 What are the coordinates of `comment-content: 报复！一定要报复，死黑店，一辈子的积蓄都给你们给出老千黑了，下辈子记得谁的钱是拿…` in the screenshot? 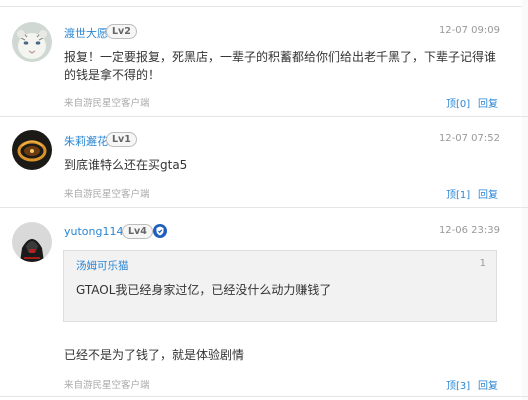 It's located at (280, 66).